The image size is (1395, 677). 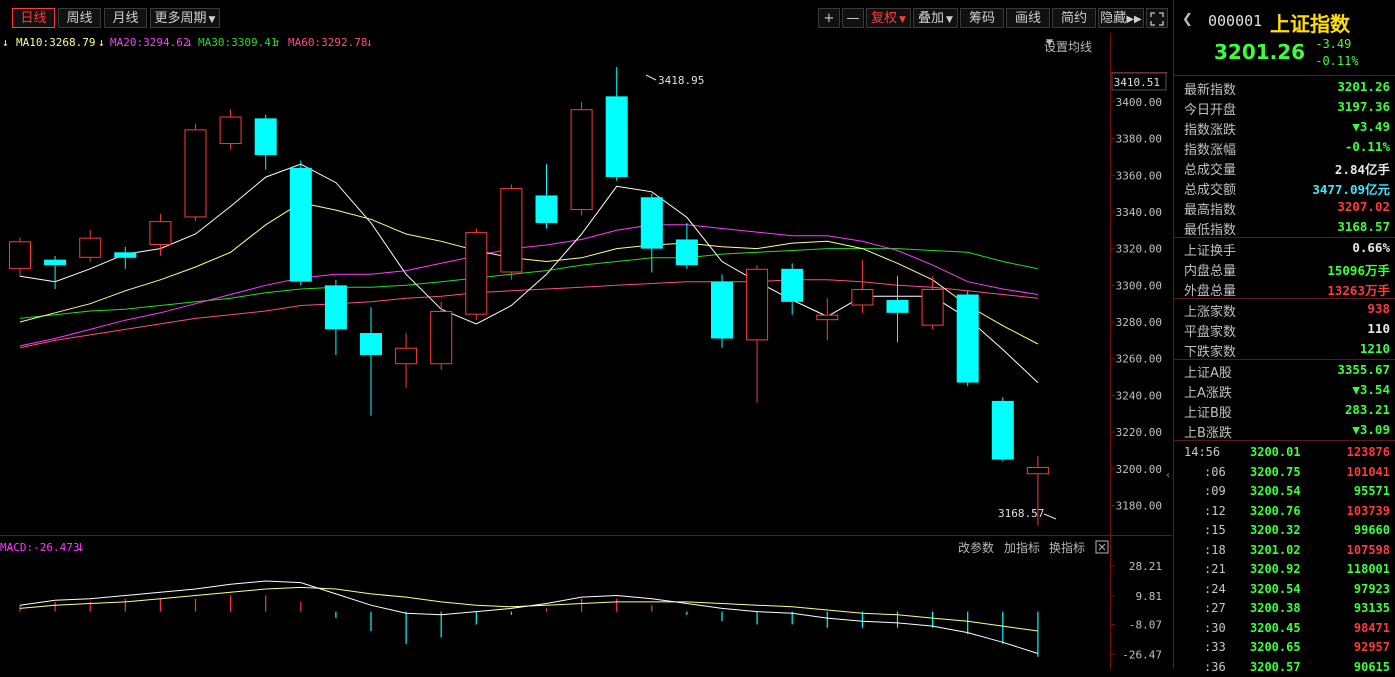 I want to click on tick-time: :12, so click(x=1215, y=511).